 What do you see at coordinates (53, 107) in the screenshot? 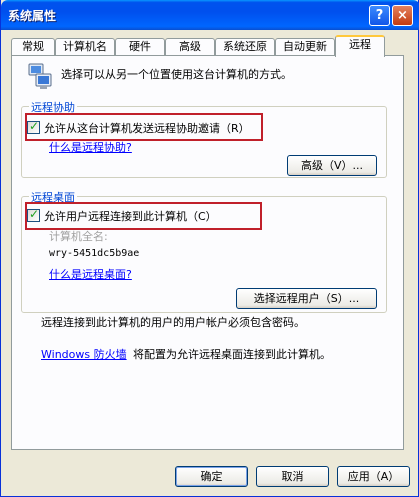
I see `remote-assistance-group-title: 远程协助` at bounding box center [53, 107].